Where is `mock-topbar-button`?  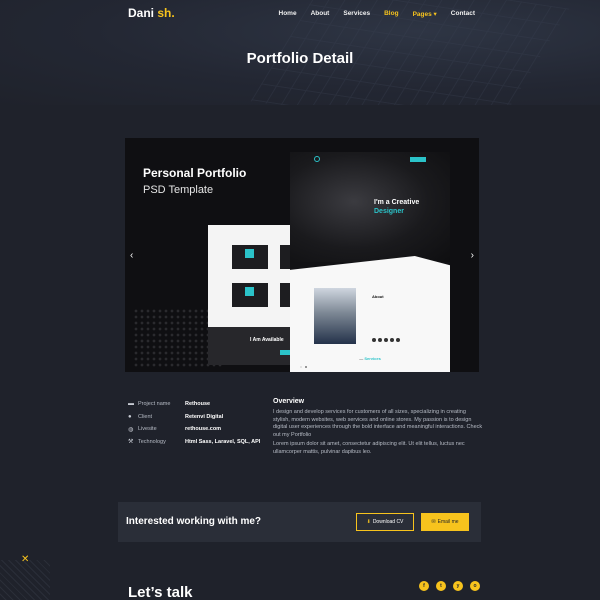
mock-topbar-button is located at coordinates (418, 159).